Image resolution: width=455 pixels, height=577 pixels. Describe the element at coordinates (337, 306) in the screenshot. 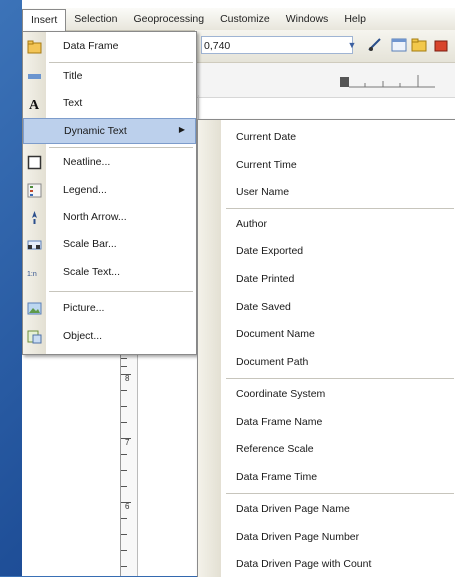

I see `submenu-item-date-saved: Date Saved` at that location.